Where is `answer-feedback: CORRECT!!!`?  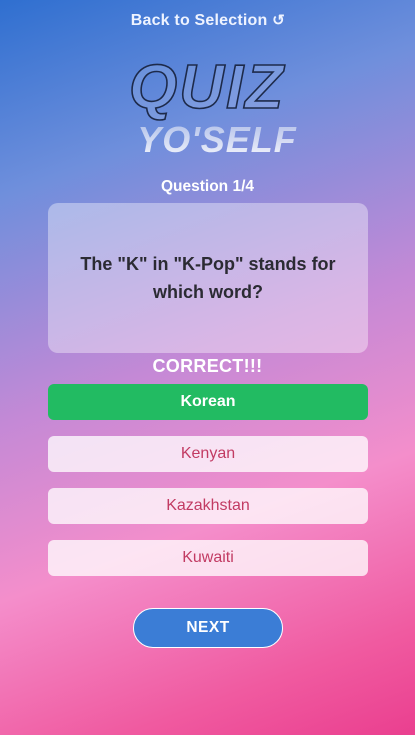 answer-feedback: CORRECT!!! is located at coordinates (207, 366).